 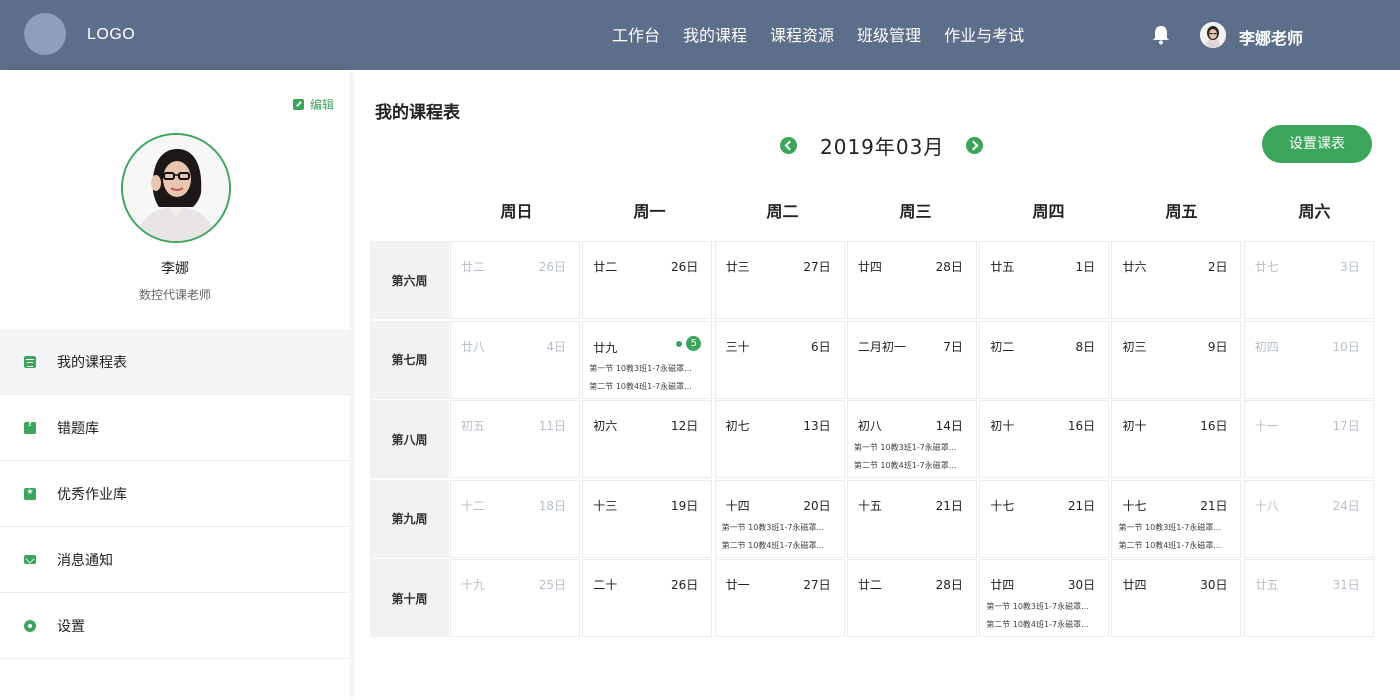 I want to click on user-avatar, so click(x=1213, y=35).